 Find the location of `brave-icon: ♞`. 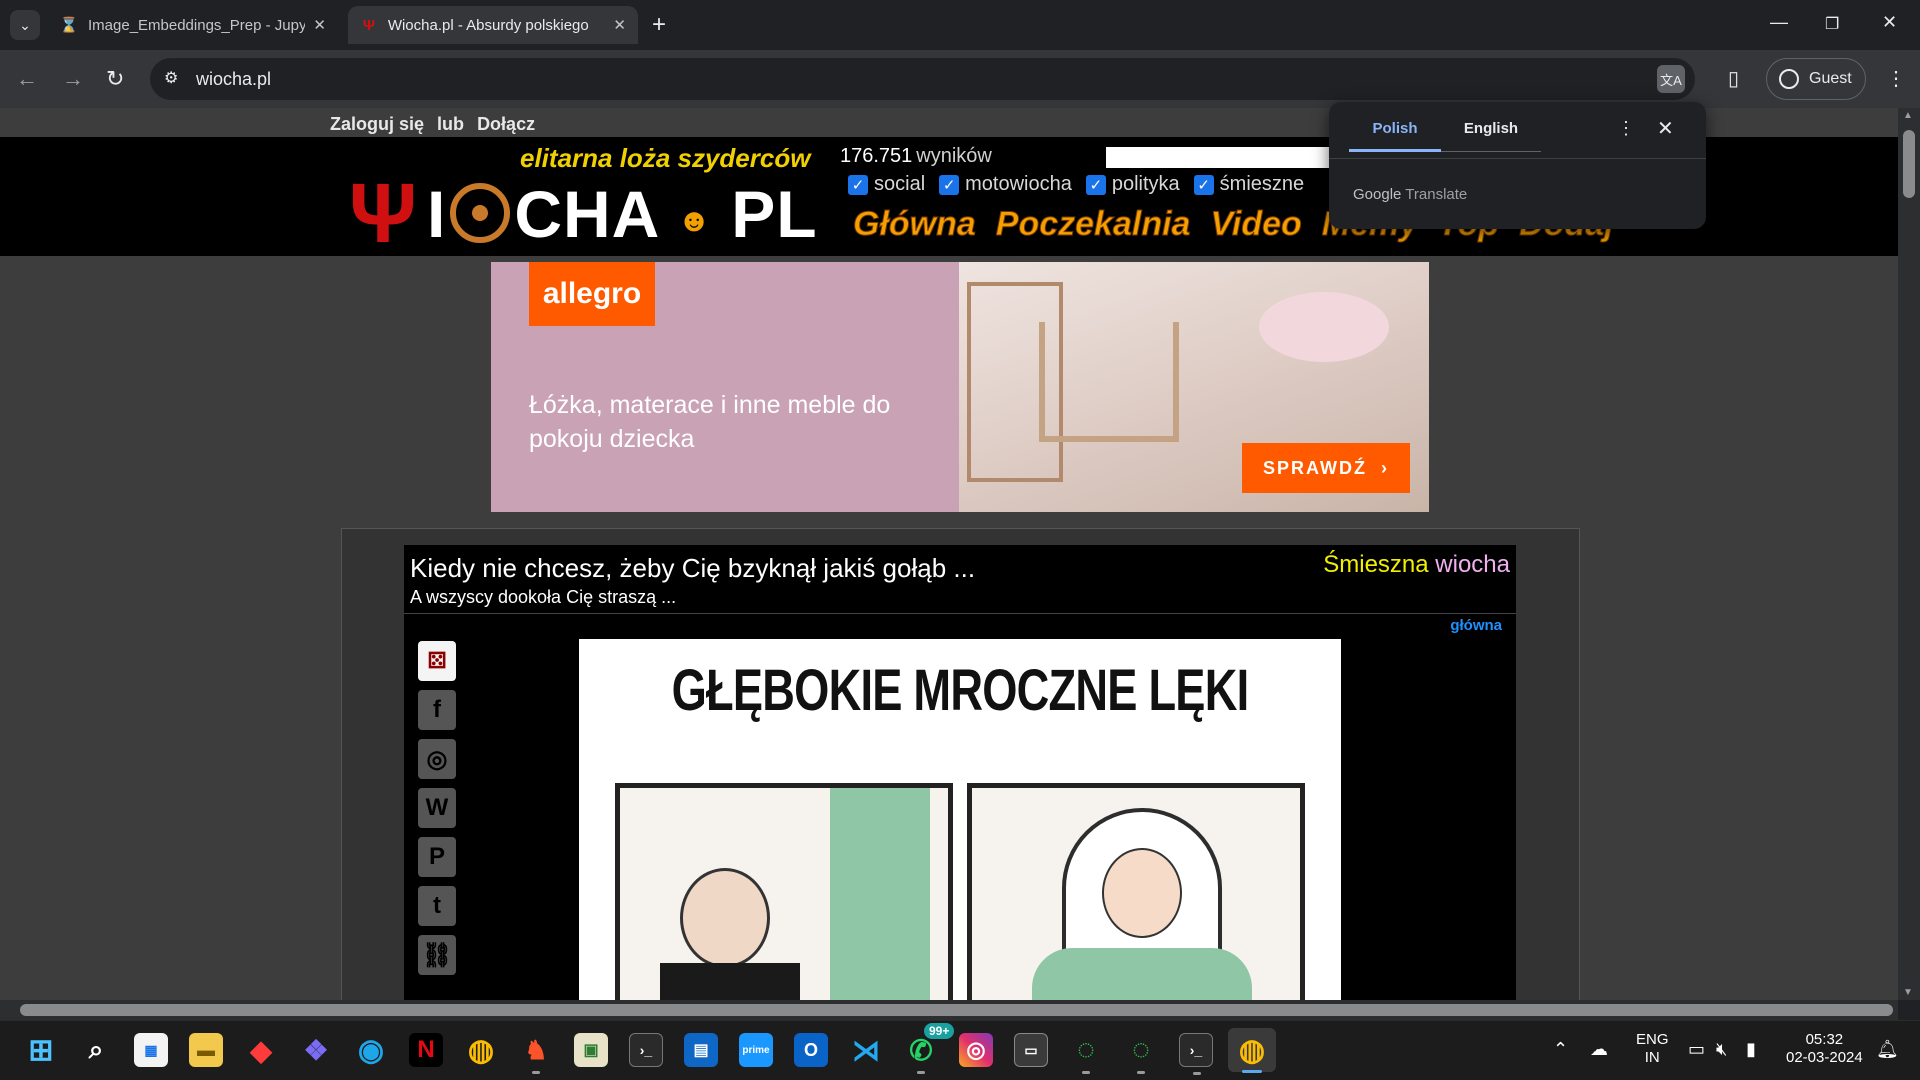

brave-icon: ♞ is located at coordinates (536, 1053).